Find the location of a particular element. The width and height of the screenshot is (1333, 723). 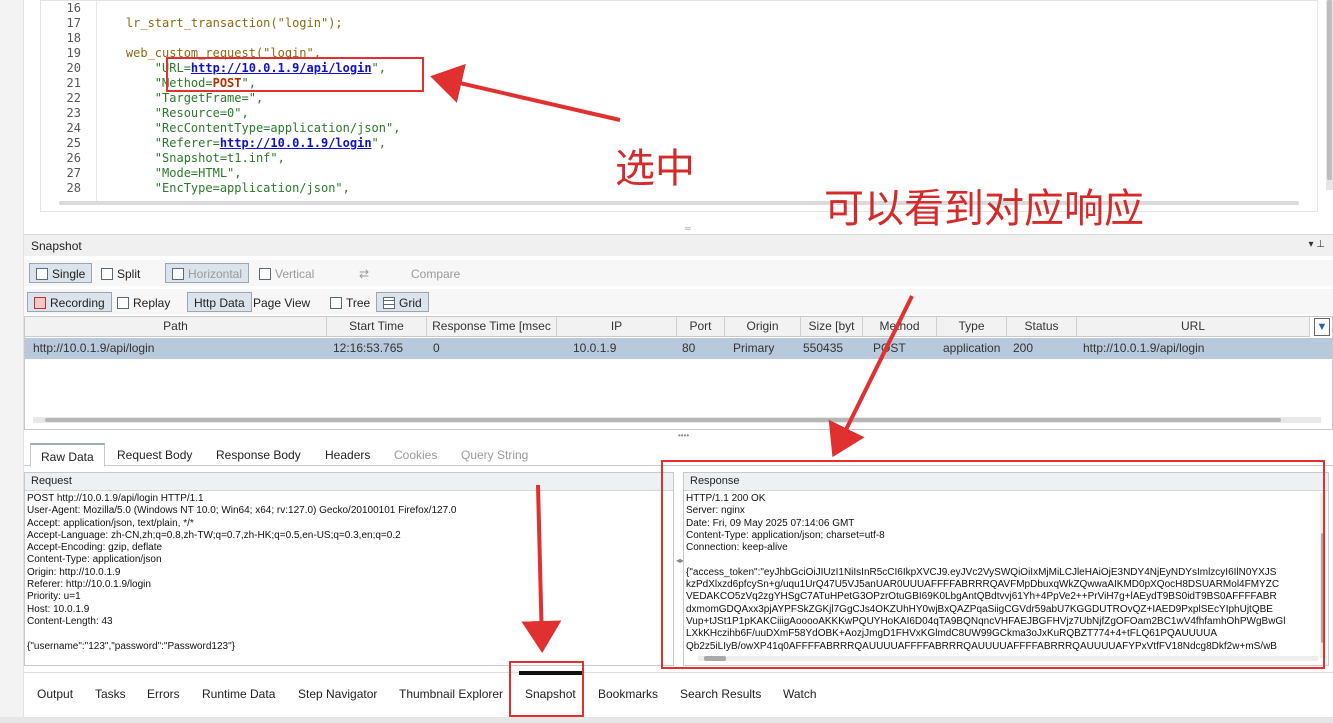

response-annotation-label: 可以看到对应响应 is located at coordinates (984, 209).